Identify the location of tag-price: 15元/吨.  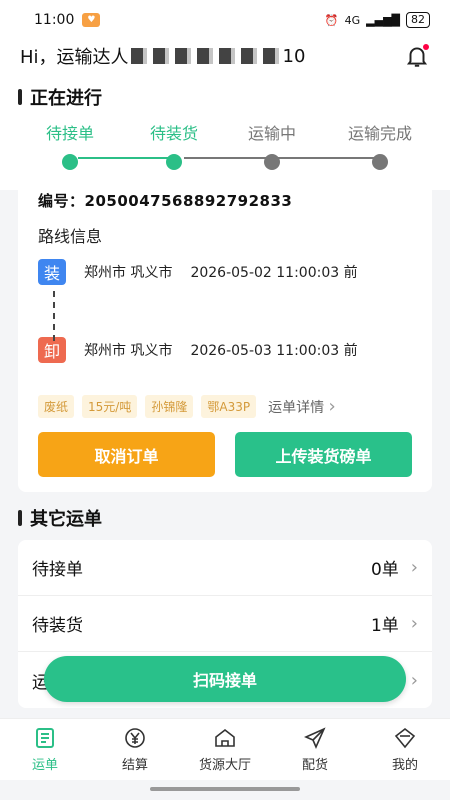
(110, 406).